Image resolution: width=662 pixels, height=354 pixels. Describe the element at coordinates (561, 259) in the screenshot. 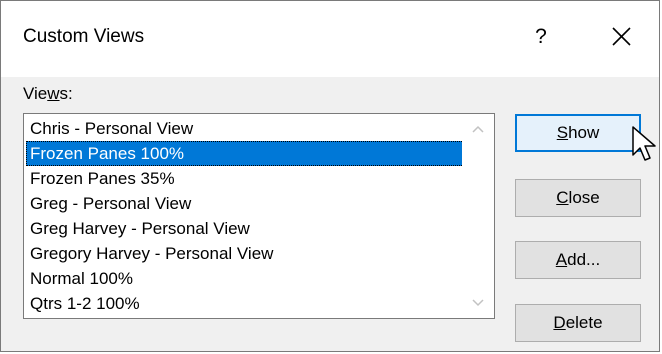

I see `add-button-mnemonic: A` at that location.